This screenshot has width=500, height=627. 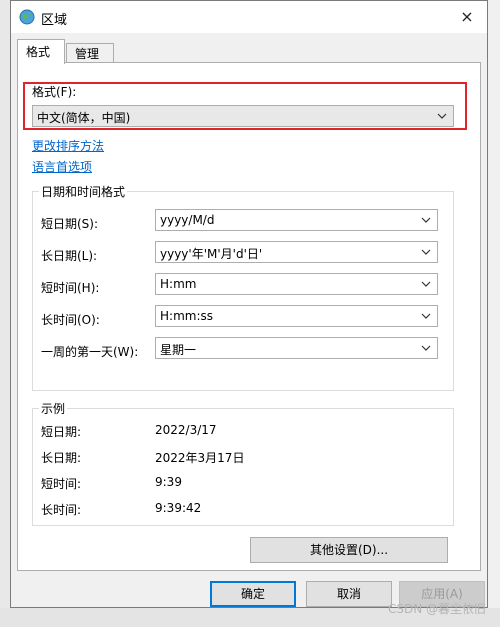 What do you see at coordinates (186, 316) in the screenshot?
I see `long-time-value: H:mm:ss` at bounding box center [186, 316].